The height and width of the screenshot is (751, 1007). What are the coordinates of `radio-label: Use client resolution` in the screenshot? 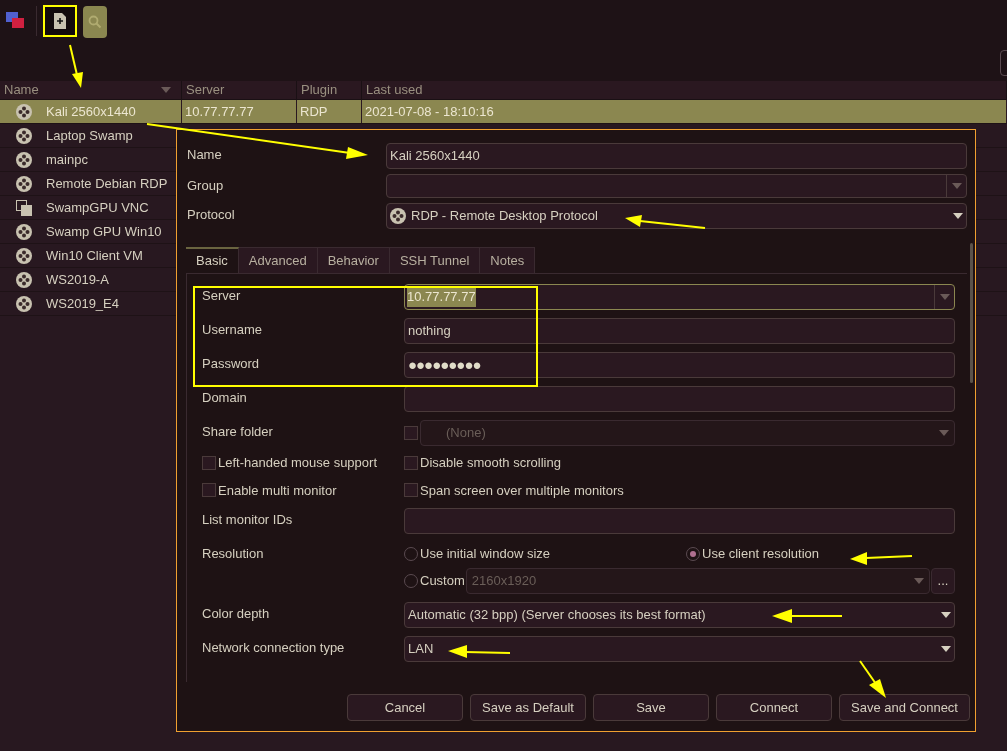 It's located at (761, 554).